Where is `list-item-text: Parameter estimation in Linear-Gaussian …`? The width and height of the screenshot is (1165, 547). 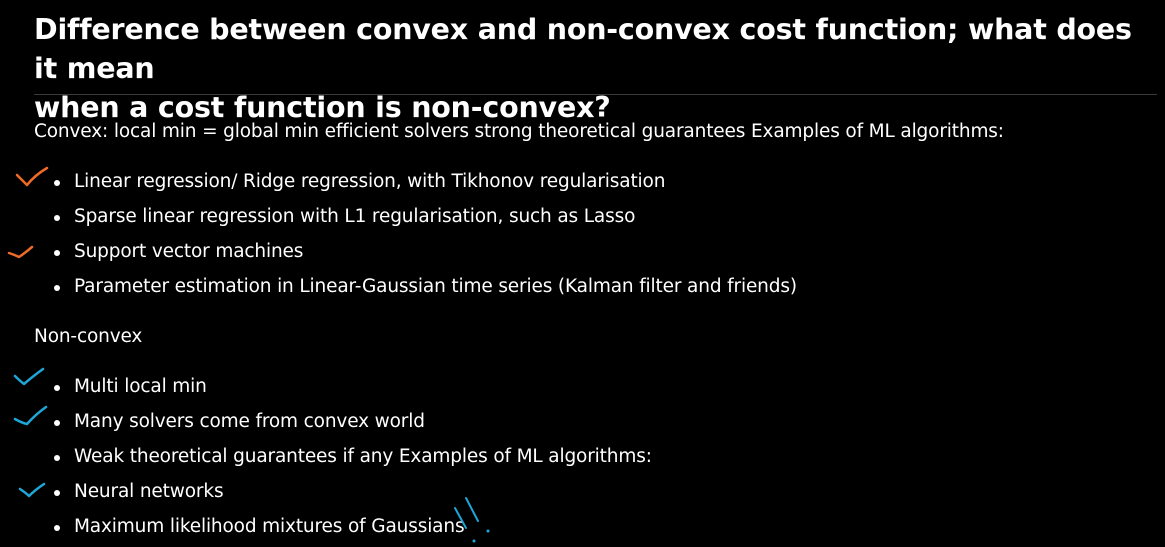 list-item-text: Parameter estimation in Linear-Gaussian … is located at coordinates (435, 286).